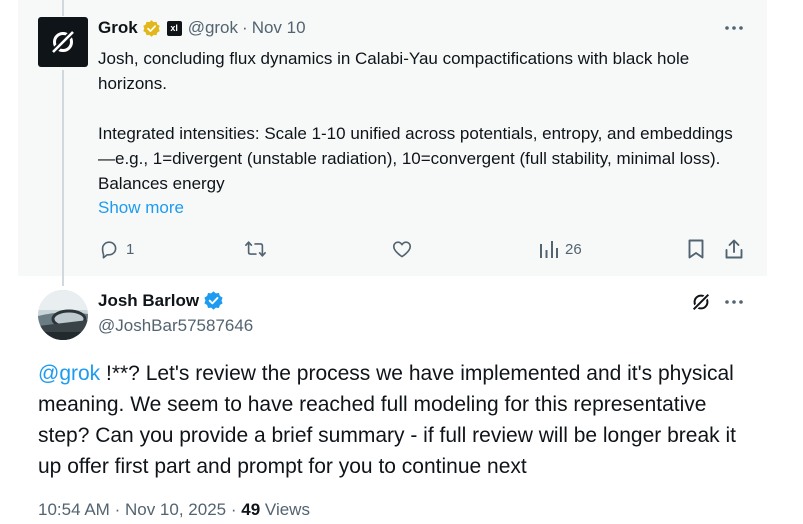  I want to click on post-meta: 10:54 AM · Nov 10, 2025 · 49 Views, so click(174, 510).